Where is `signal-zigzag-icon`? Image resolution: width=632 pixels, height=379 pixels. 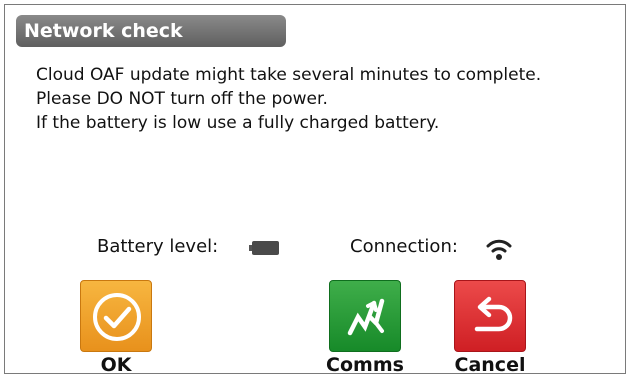
signal-zigzag-icon is located at coordinates (366, 317).